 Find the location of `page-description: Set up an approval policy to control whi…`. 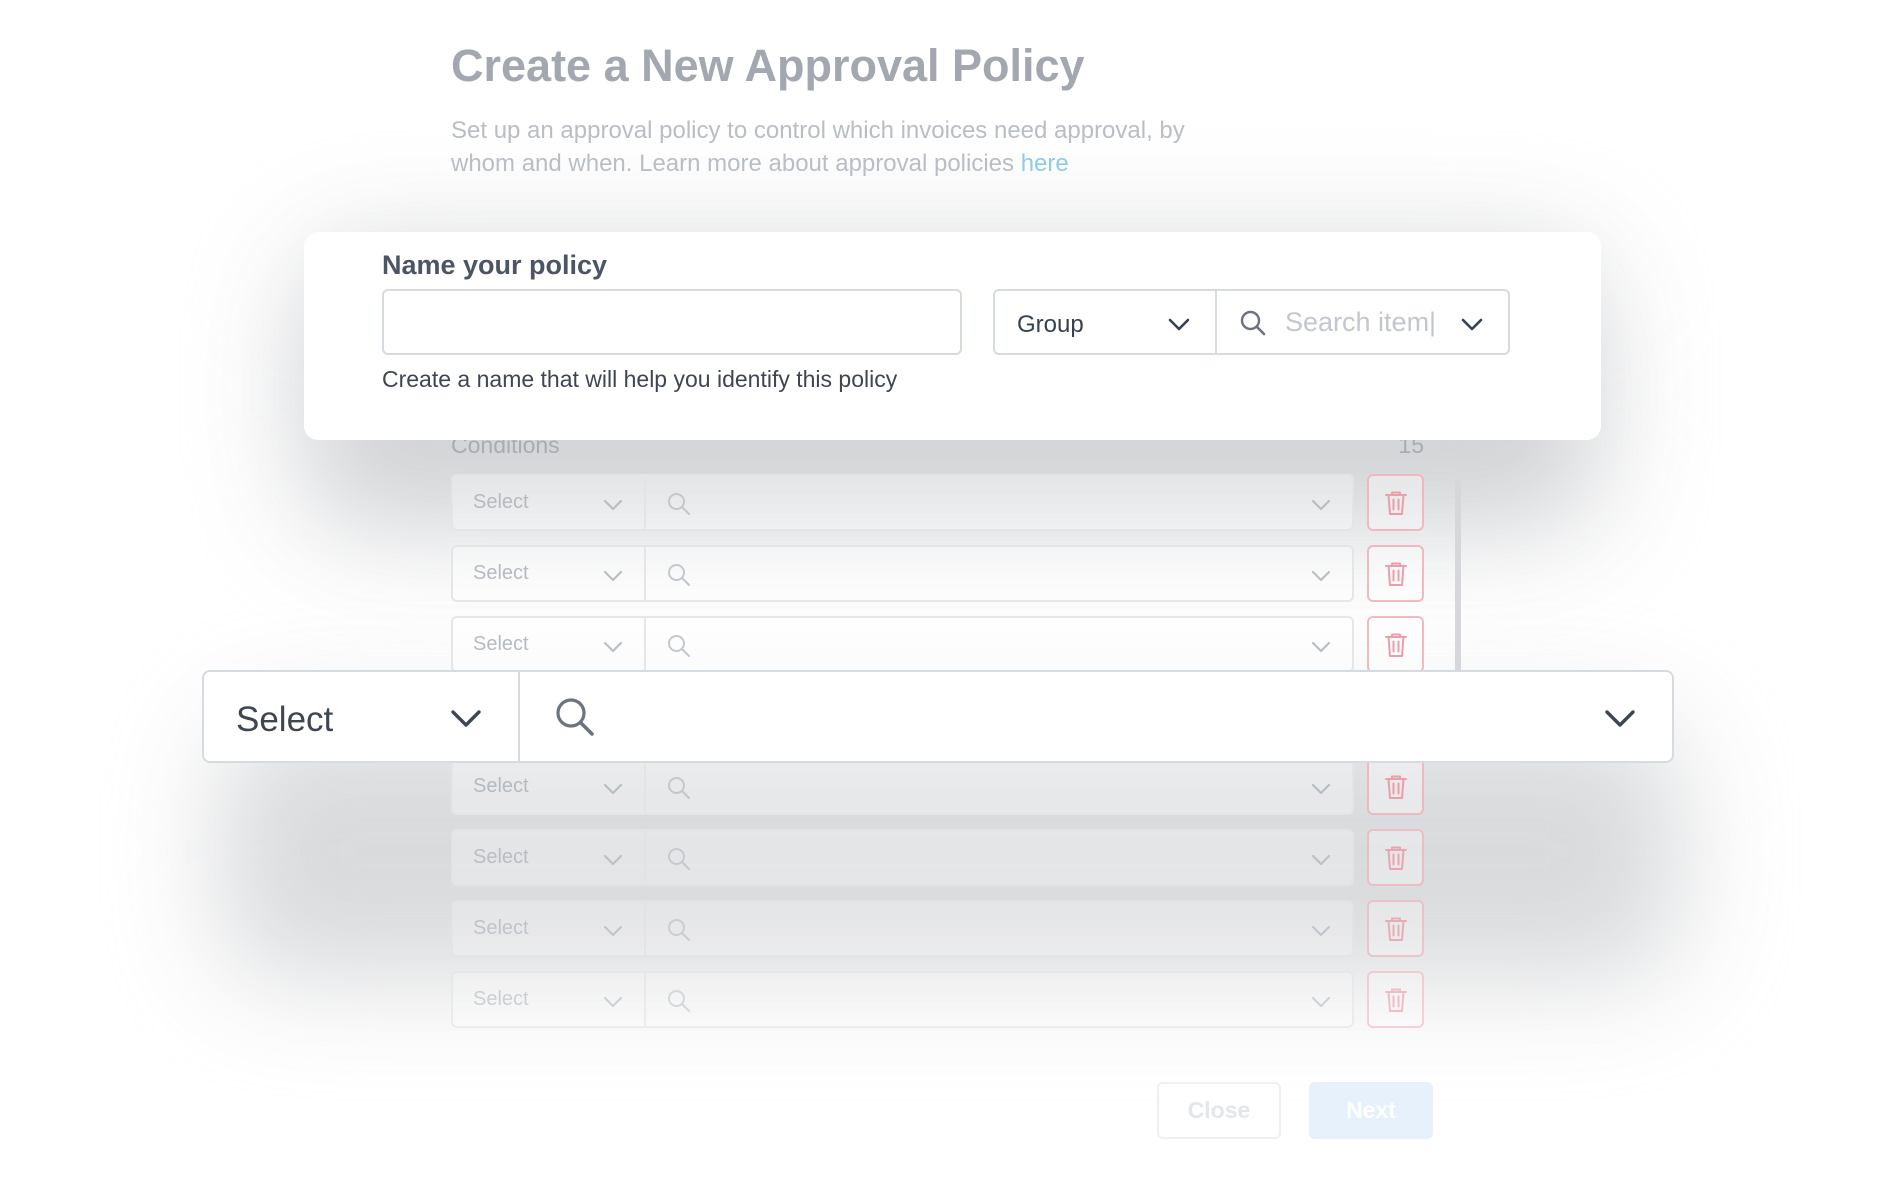

page-description: Set up an approval policy to control whi… is located at coordinates (841, 147).